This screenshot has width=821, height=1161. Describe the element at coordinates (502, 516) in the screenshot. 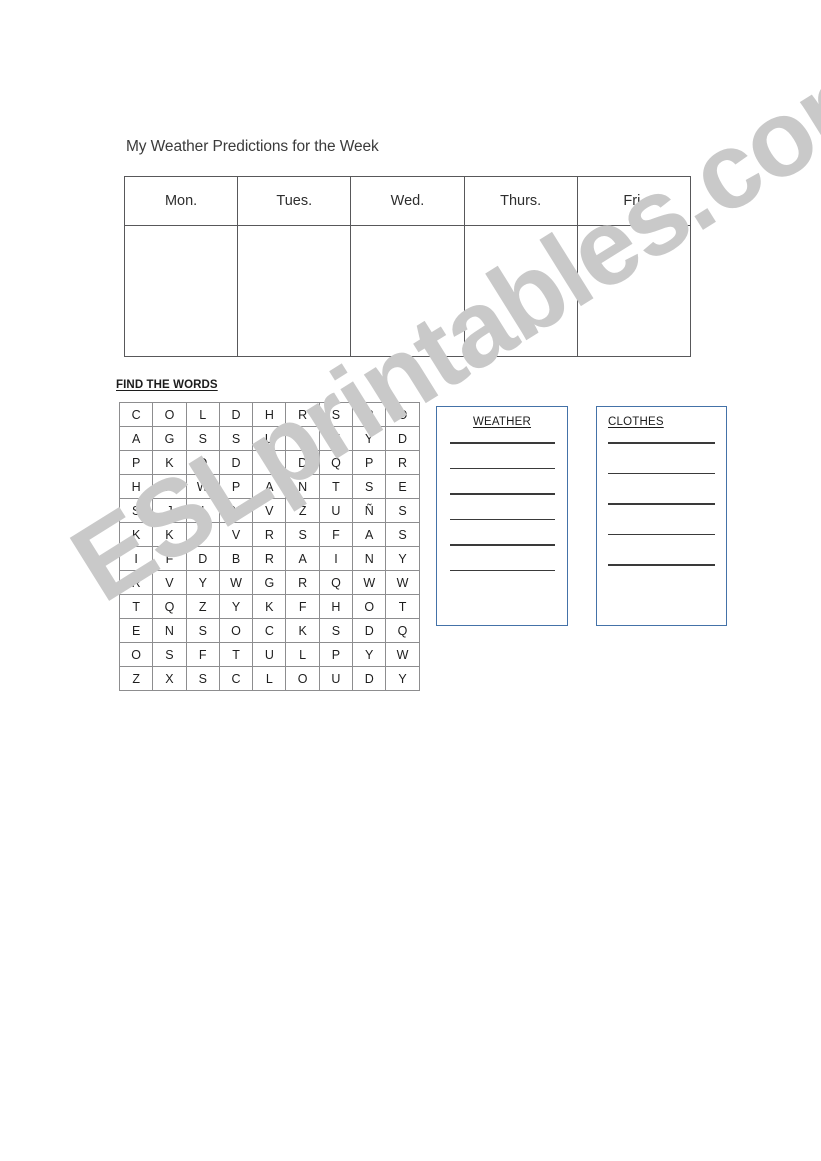

I see `weather-answer-box: WEATHER` at that location.